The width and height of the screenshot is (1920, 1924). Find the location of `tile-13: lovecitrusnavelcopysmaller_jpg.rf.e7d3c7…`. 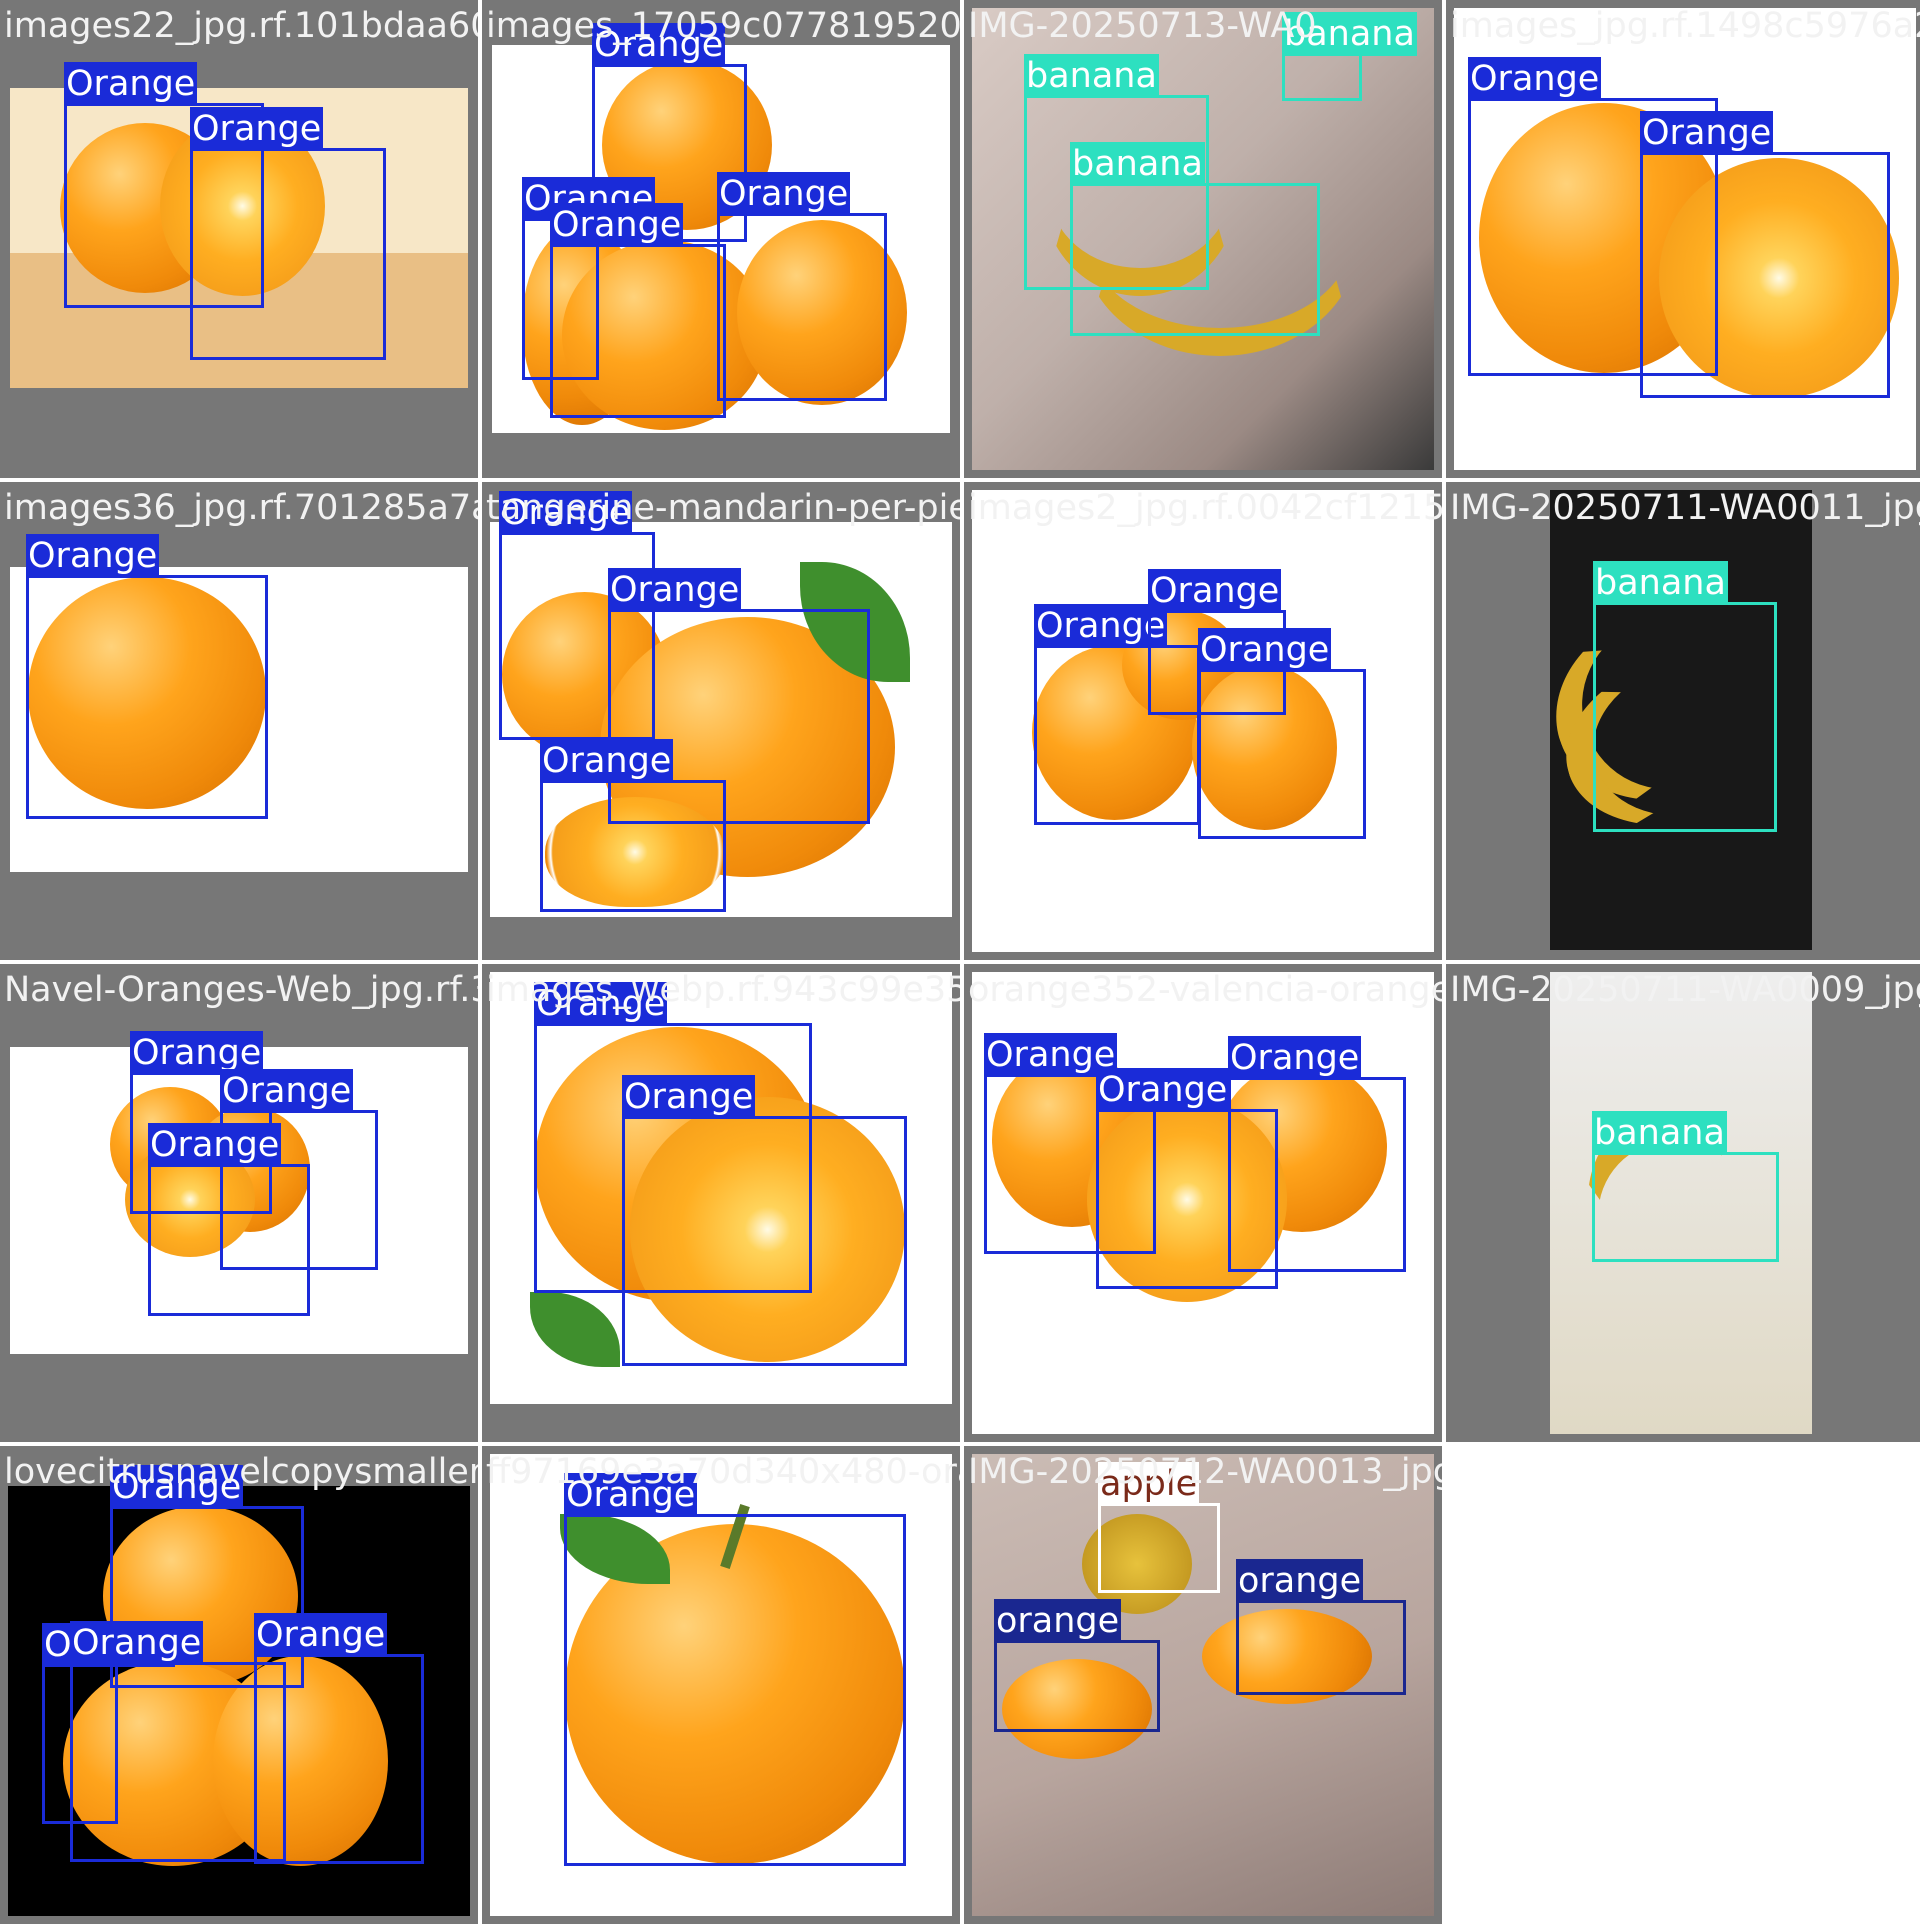

tile-13: lovecitrusnavelcopysmaller_jpg.rf.e7d3c7… is located at coordinates (239, 1685).